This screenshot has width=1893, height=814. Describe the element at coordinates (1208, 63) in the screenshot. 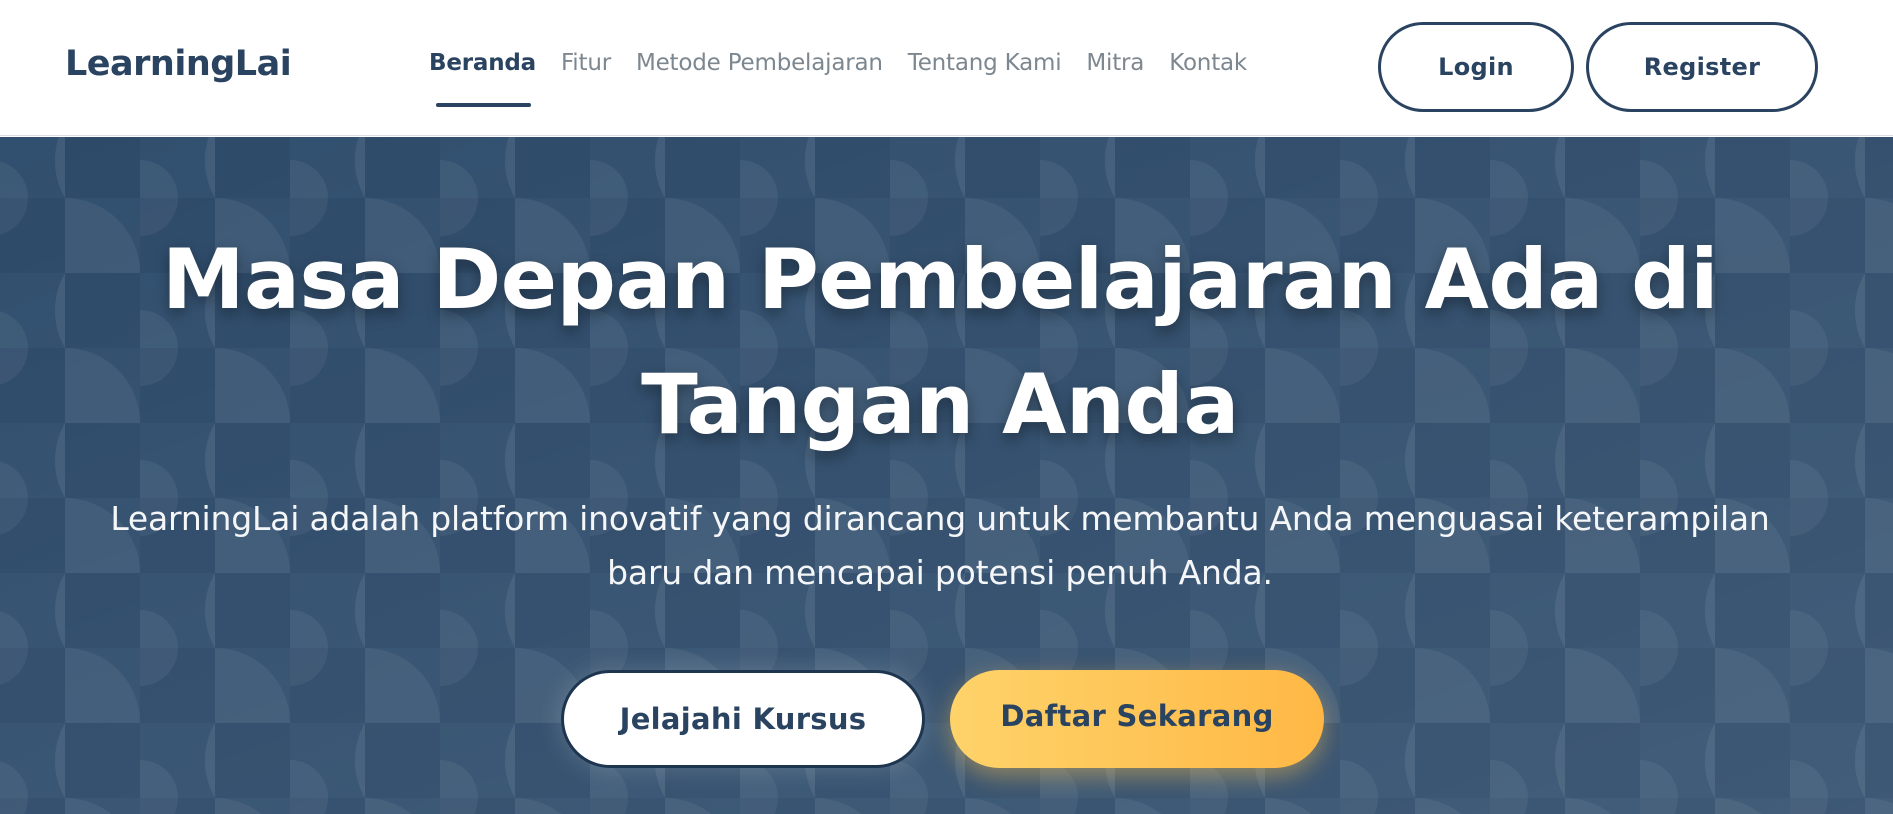

I see `nav-link-kontak: Kontak` at that location.